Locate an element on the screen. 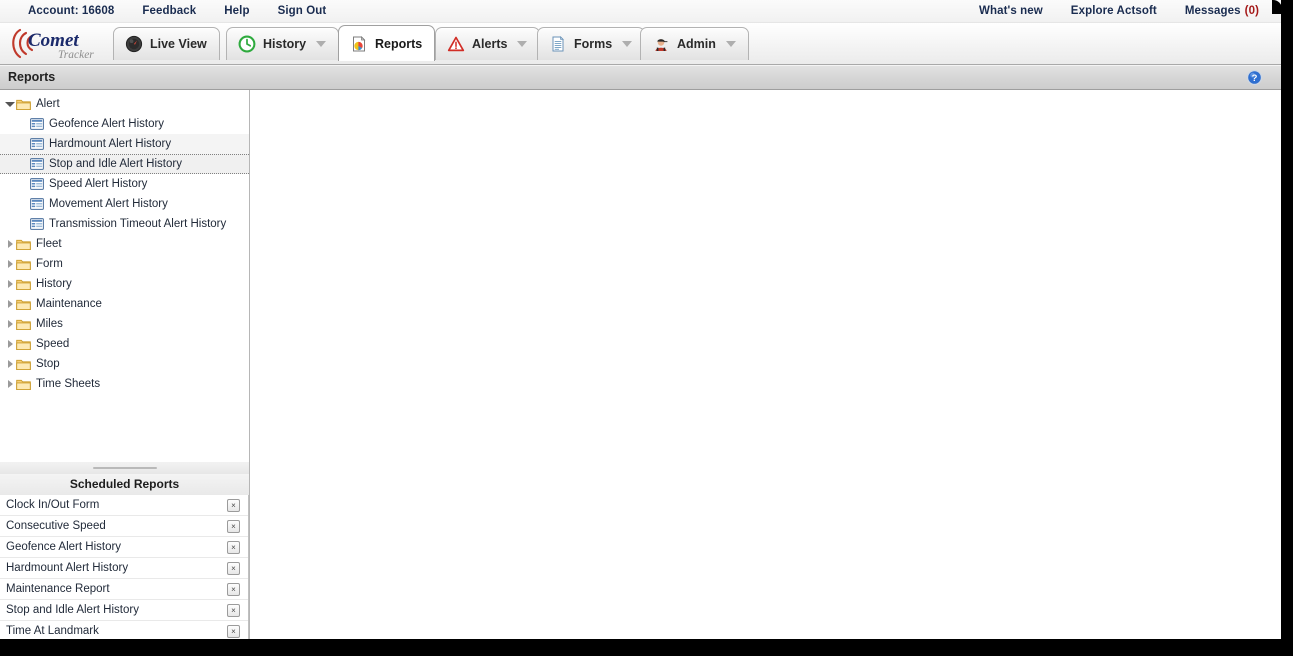  tree-node-geofence-alert-history: Geofence Alert History is located at coordinates (124, 124).